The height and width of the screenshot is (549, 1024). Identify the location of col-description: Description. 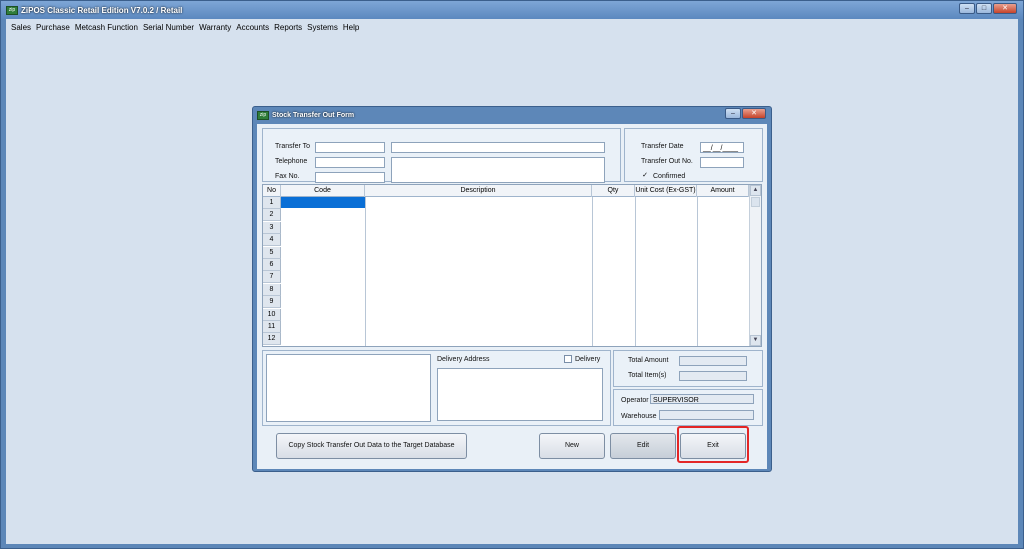
(478, 191).